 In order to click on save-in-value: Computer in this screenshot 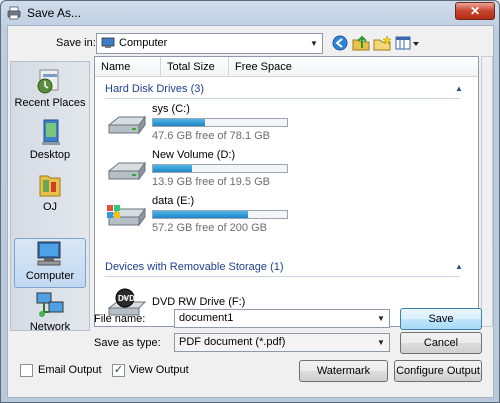, I will do `click(143, 43)`.